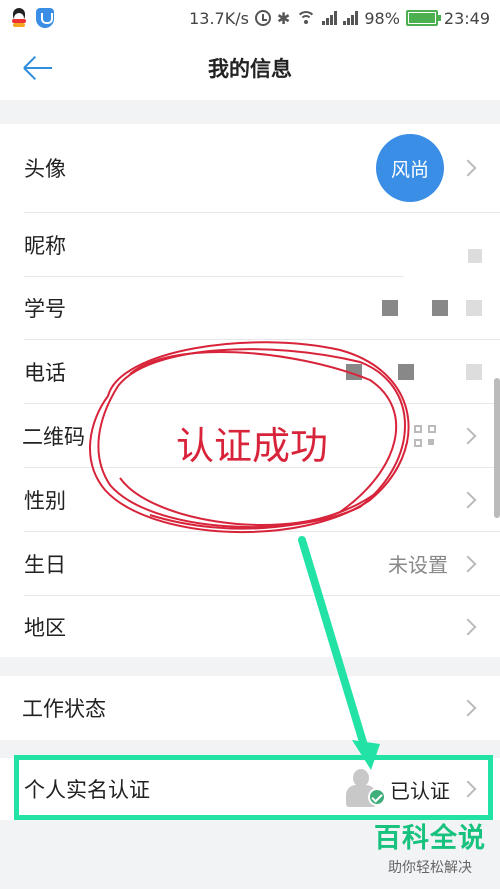 The width and height of the screenshot is (500, 889). I want to click on qr-code-label: 二维码, so click(53, 436).